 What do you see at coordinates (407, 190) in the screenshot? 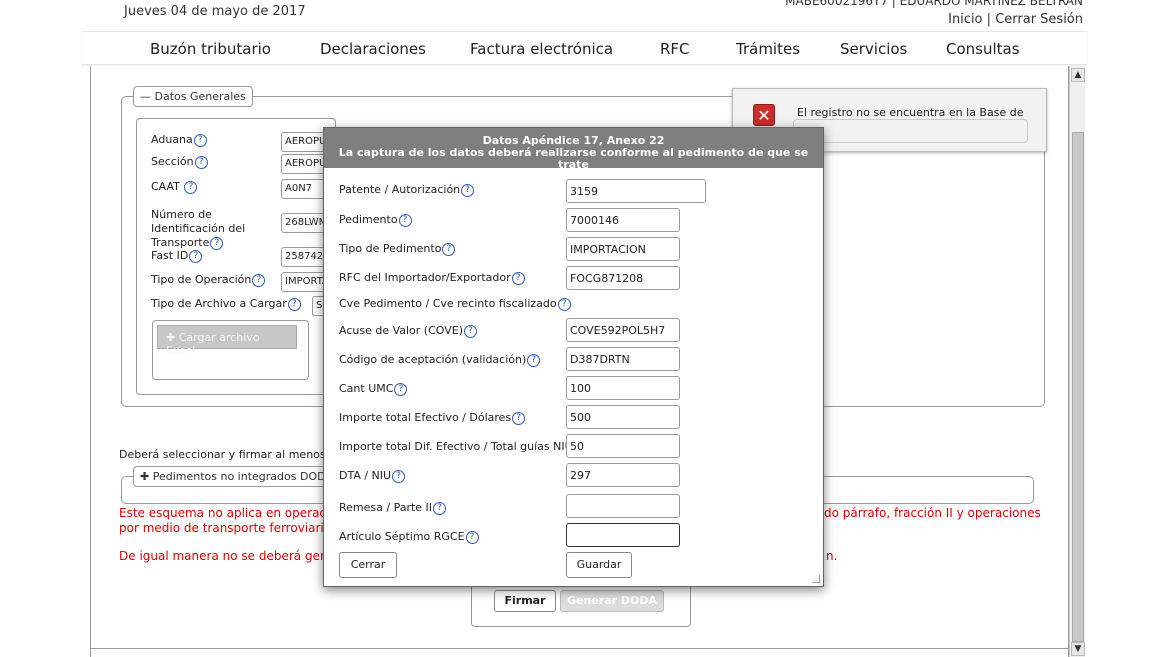
I see `patente-label: Patente / Autorización?` at bounding box center [407, 190].